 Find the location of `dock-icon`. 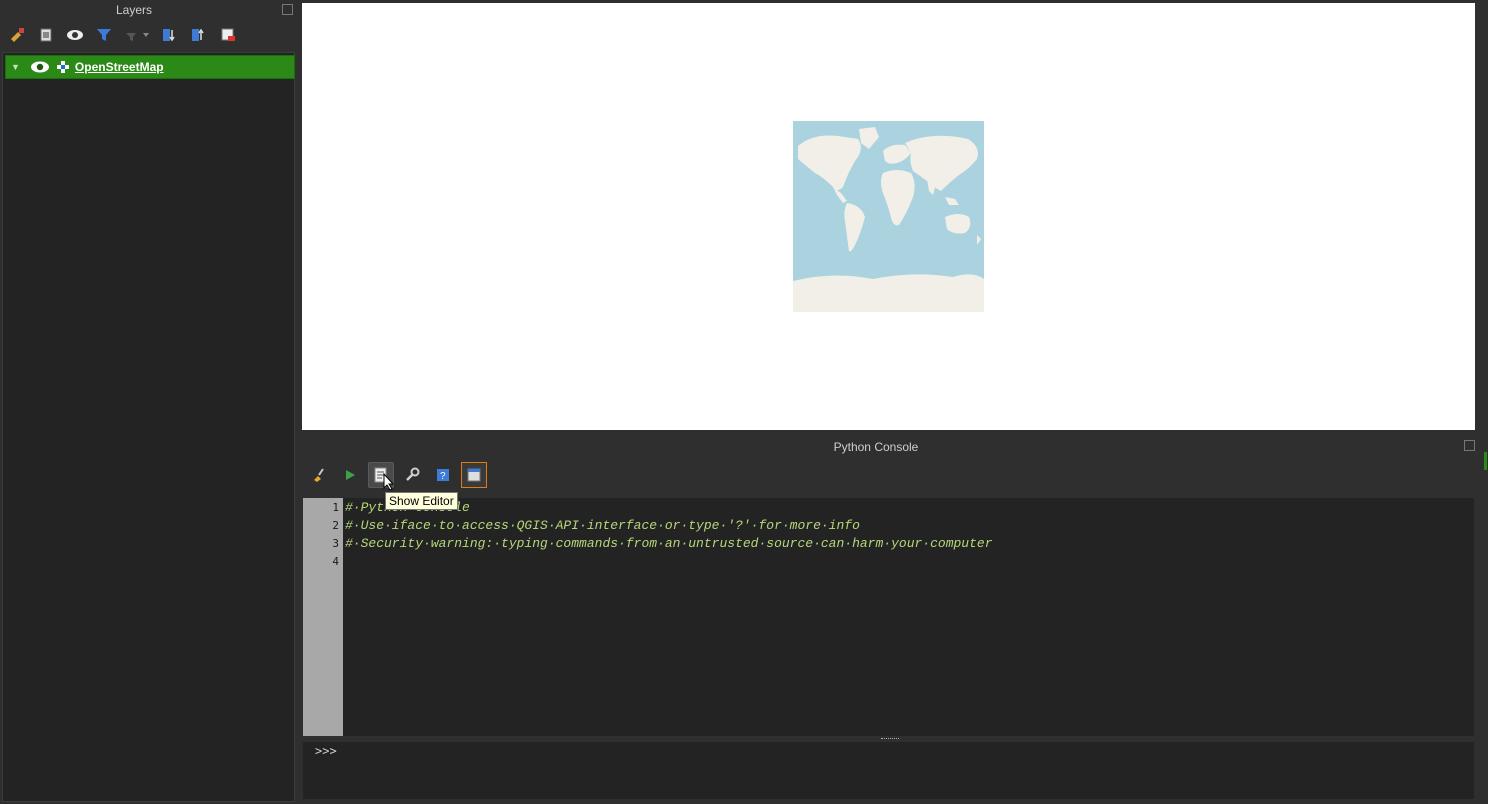

dock-icon is located at coordinates (474, 475).